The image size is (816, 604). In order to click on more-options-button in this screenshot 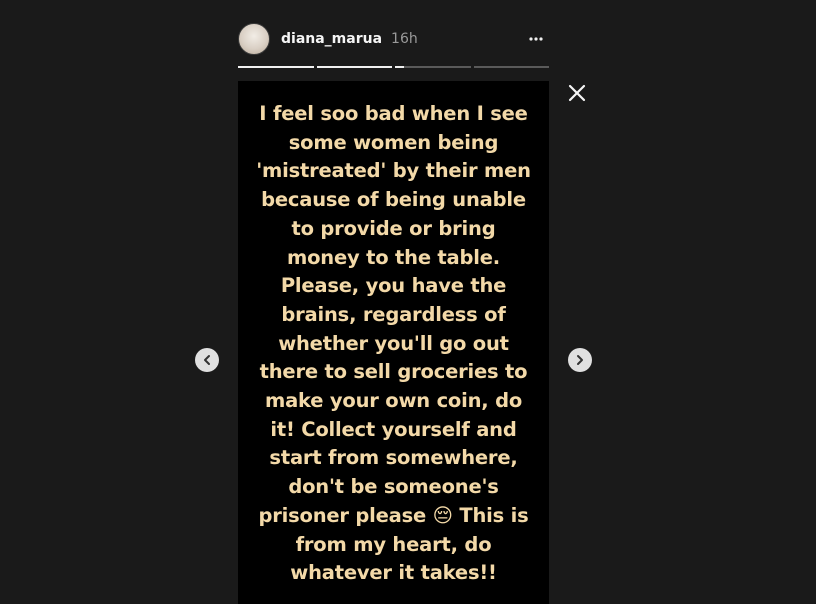, I will do `click(536, 39)`.